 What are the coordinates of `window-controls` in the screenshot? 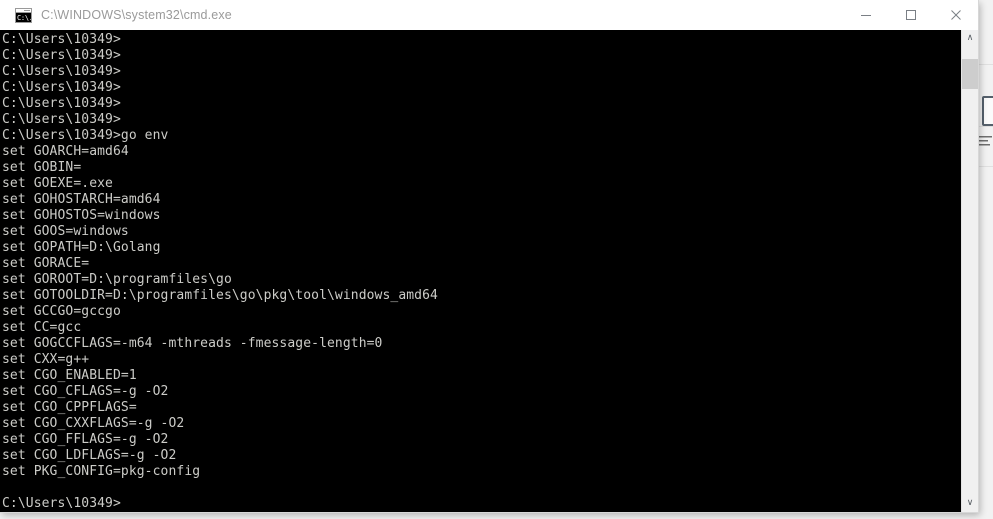 It's located at (910, 15).